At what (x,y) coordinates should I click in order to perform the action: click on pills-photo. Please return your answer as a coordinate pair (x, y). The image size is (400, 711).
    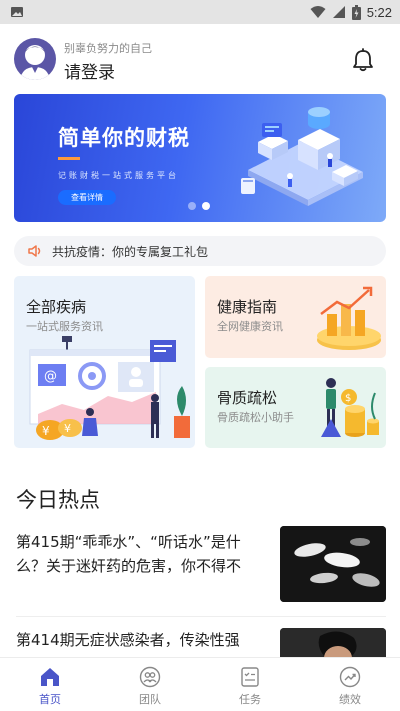
    Looking at the image, I should click on (333, 564).